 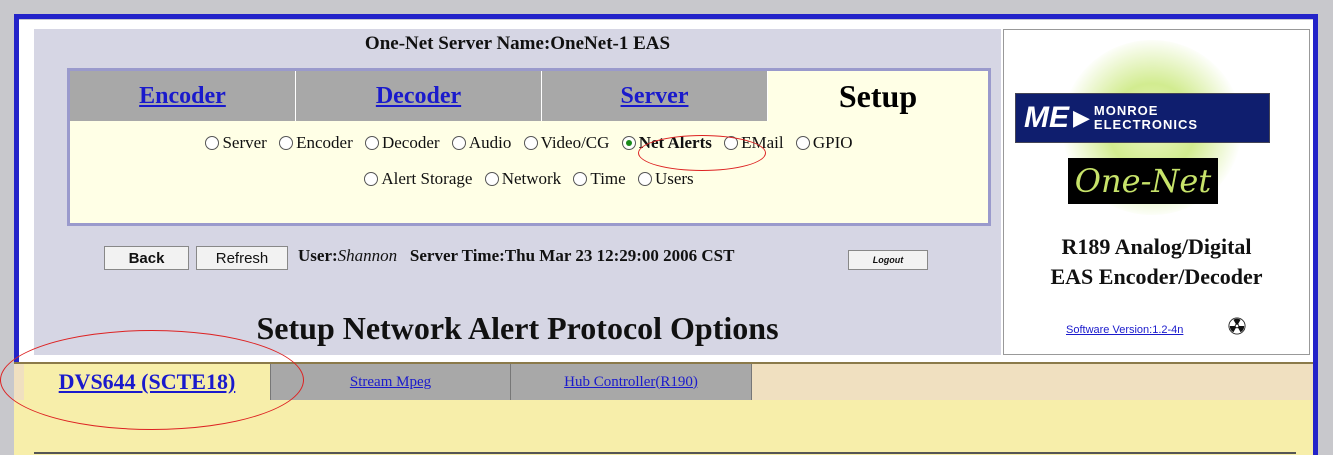 What do you see at coordinates (367, 255) in the screenshot?
I see `user-name: Shannon` at bounding box center [367, 255].